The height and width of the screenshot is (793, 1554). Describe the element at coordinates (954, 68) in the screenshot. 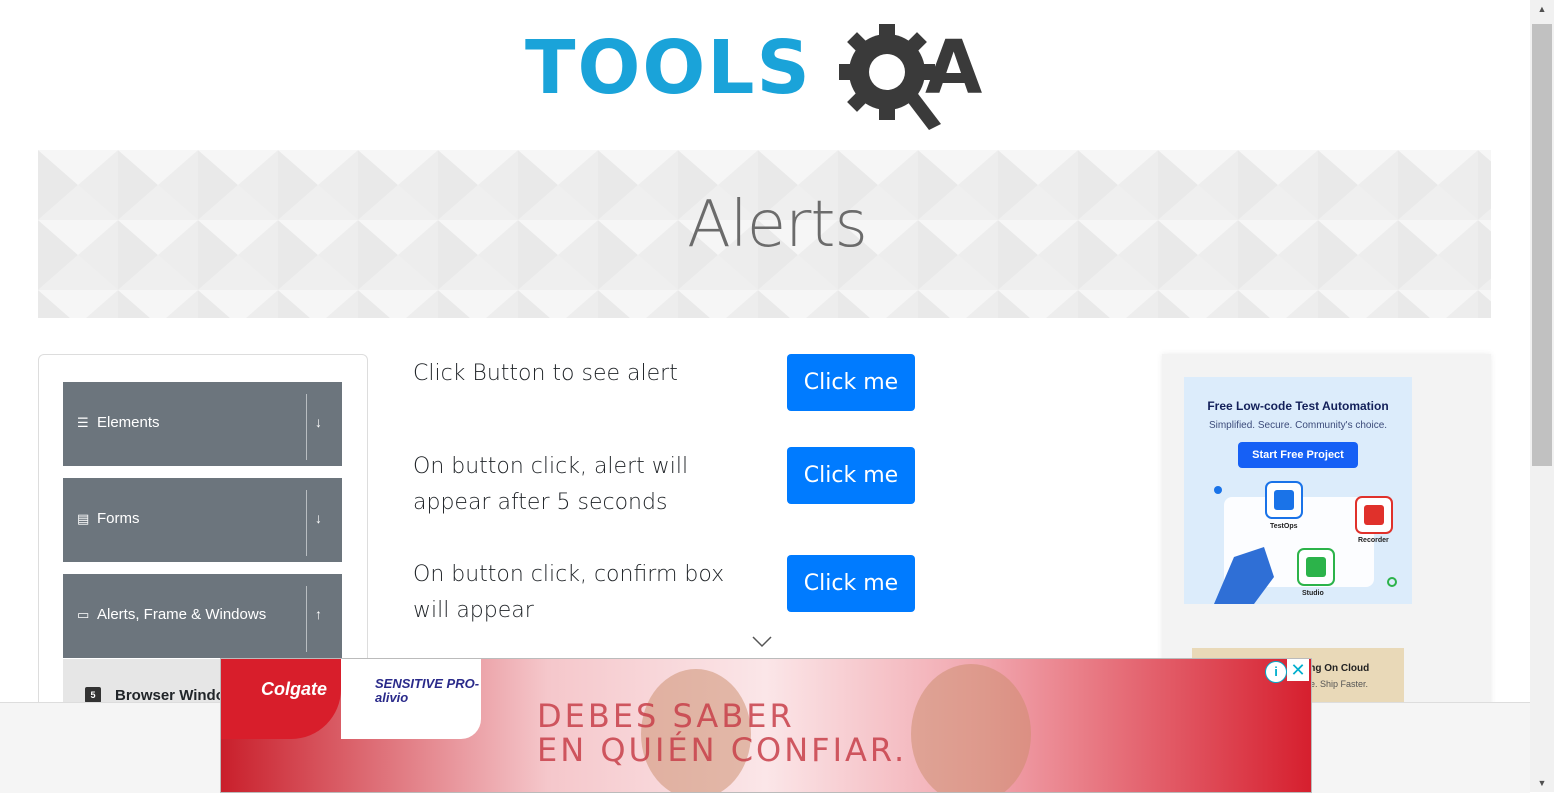

I see `logo-suffix: A` at that location.